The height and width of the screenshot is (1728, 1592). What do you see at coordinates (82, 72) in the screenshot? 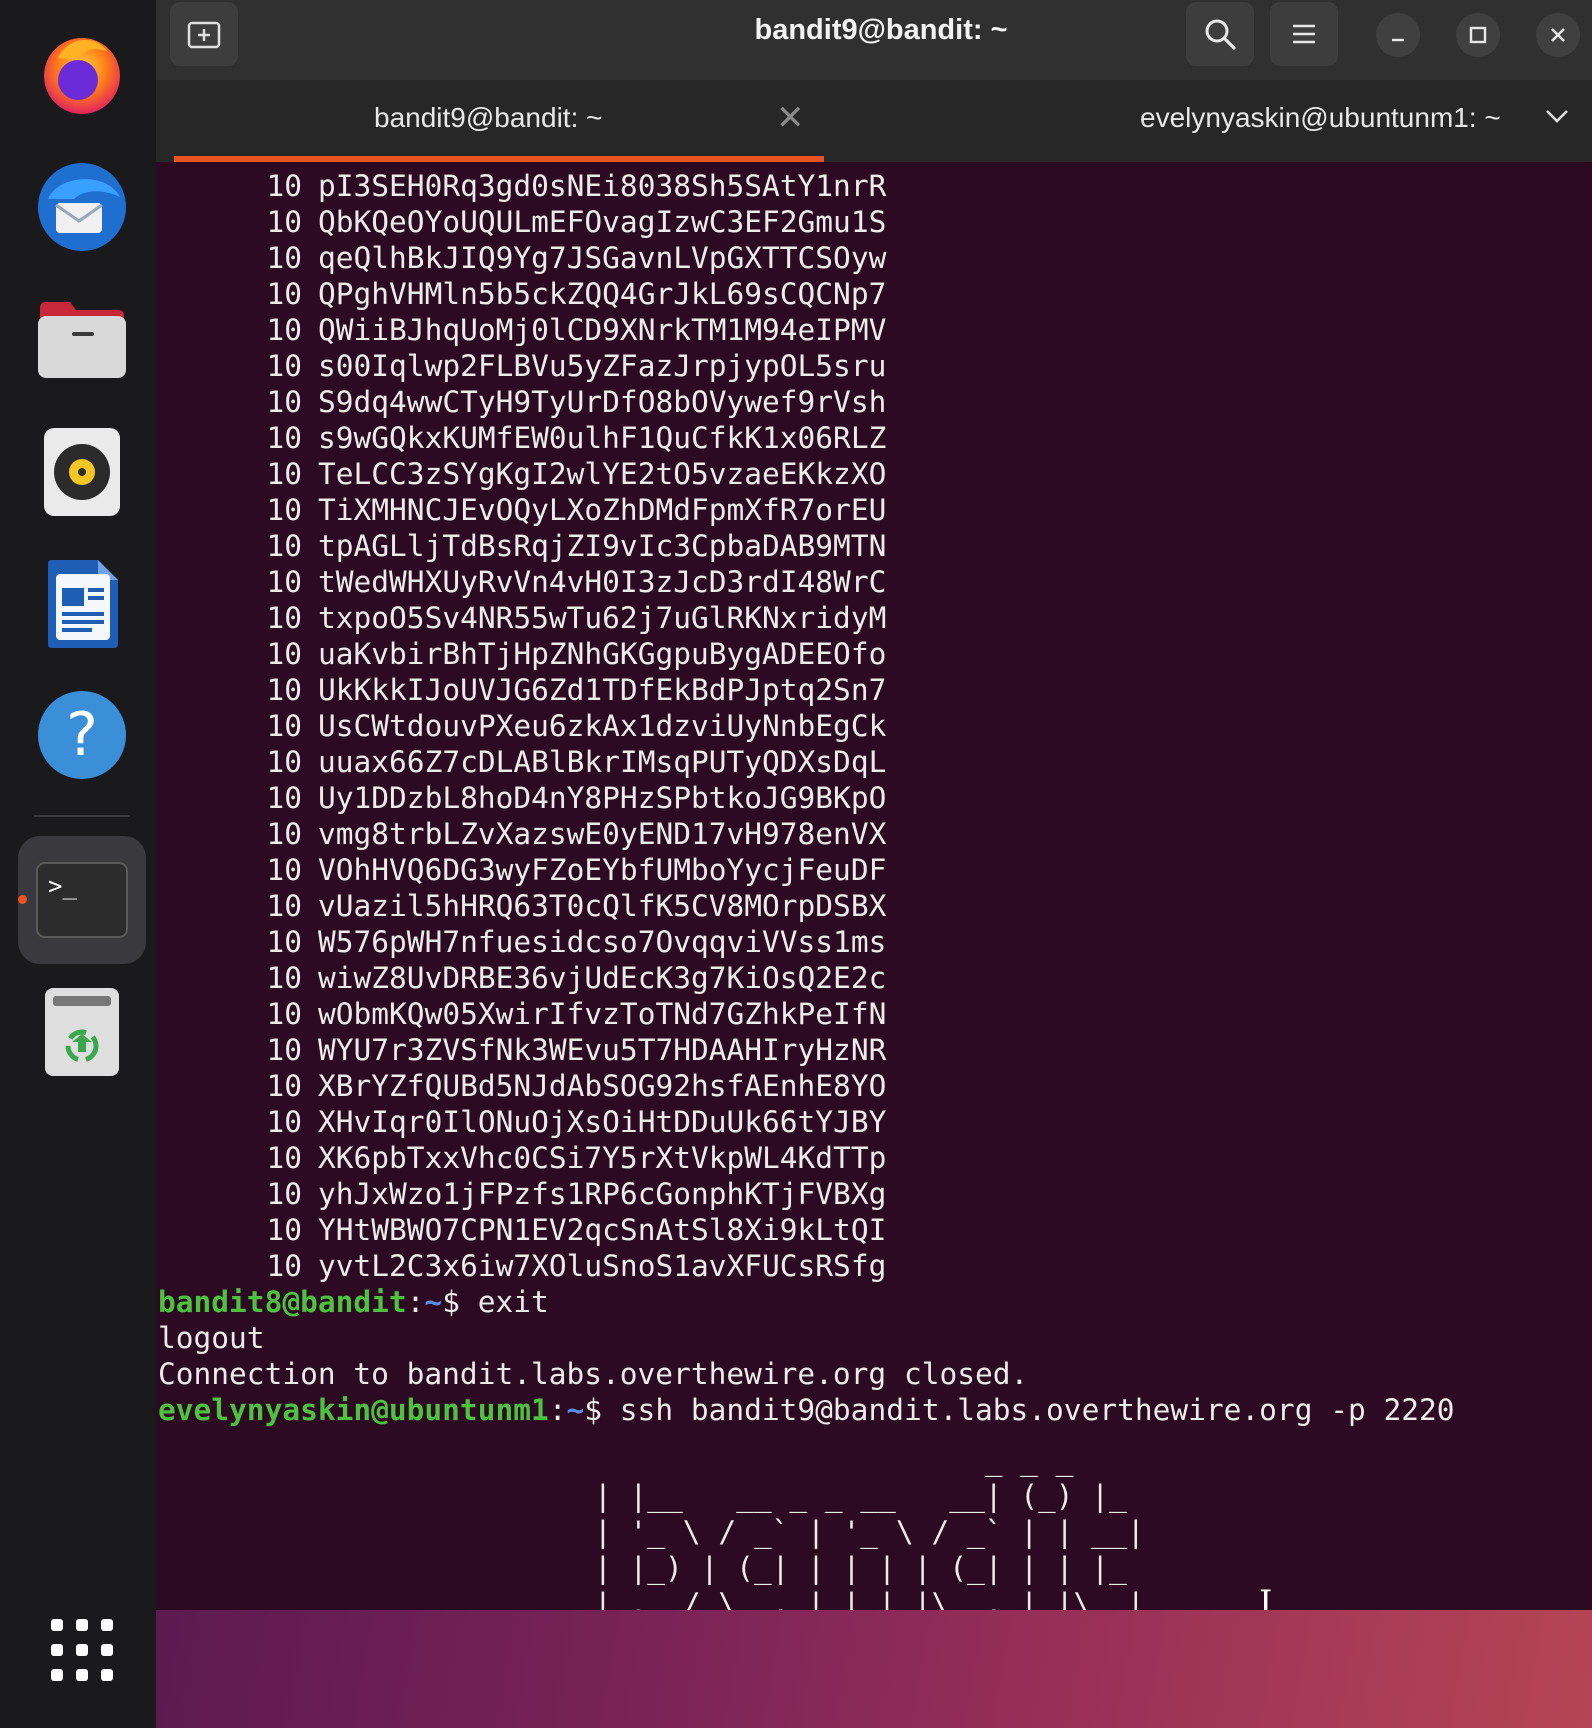
I see `firefox-icon` at bounding box center [82, 72].